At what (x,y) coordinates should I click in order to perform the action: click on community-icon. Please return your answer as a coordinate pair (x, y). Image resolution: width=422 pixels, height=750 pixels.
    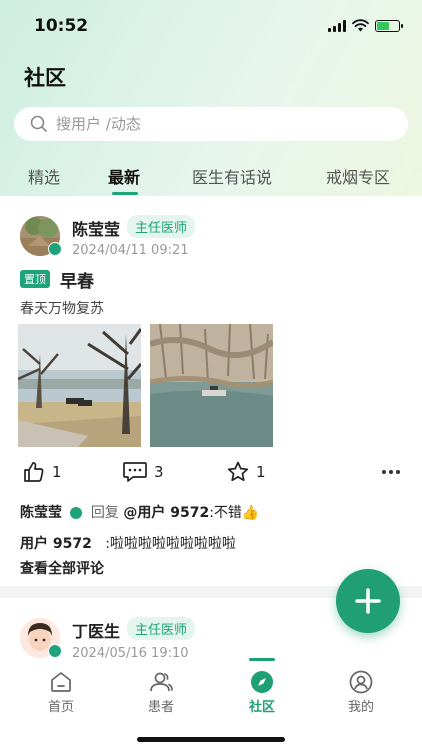
    Looking at the image, I should click on (262, 682).